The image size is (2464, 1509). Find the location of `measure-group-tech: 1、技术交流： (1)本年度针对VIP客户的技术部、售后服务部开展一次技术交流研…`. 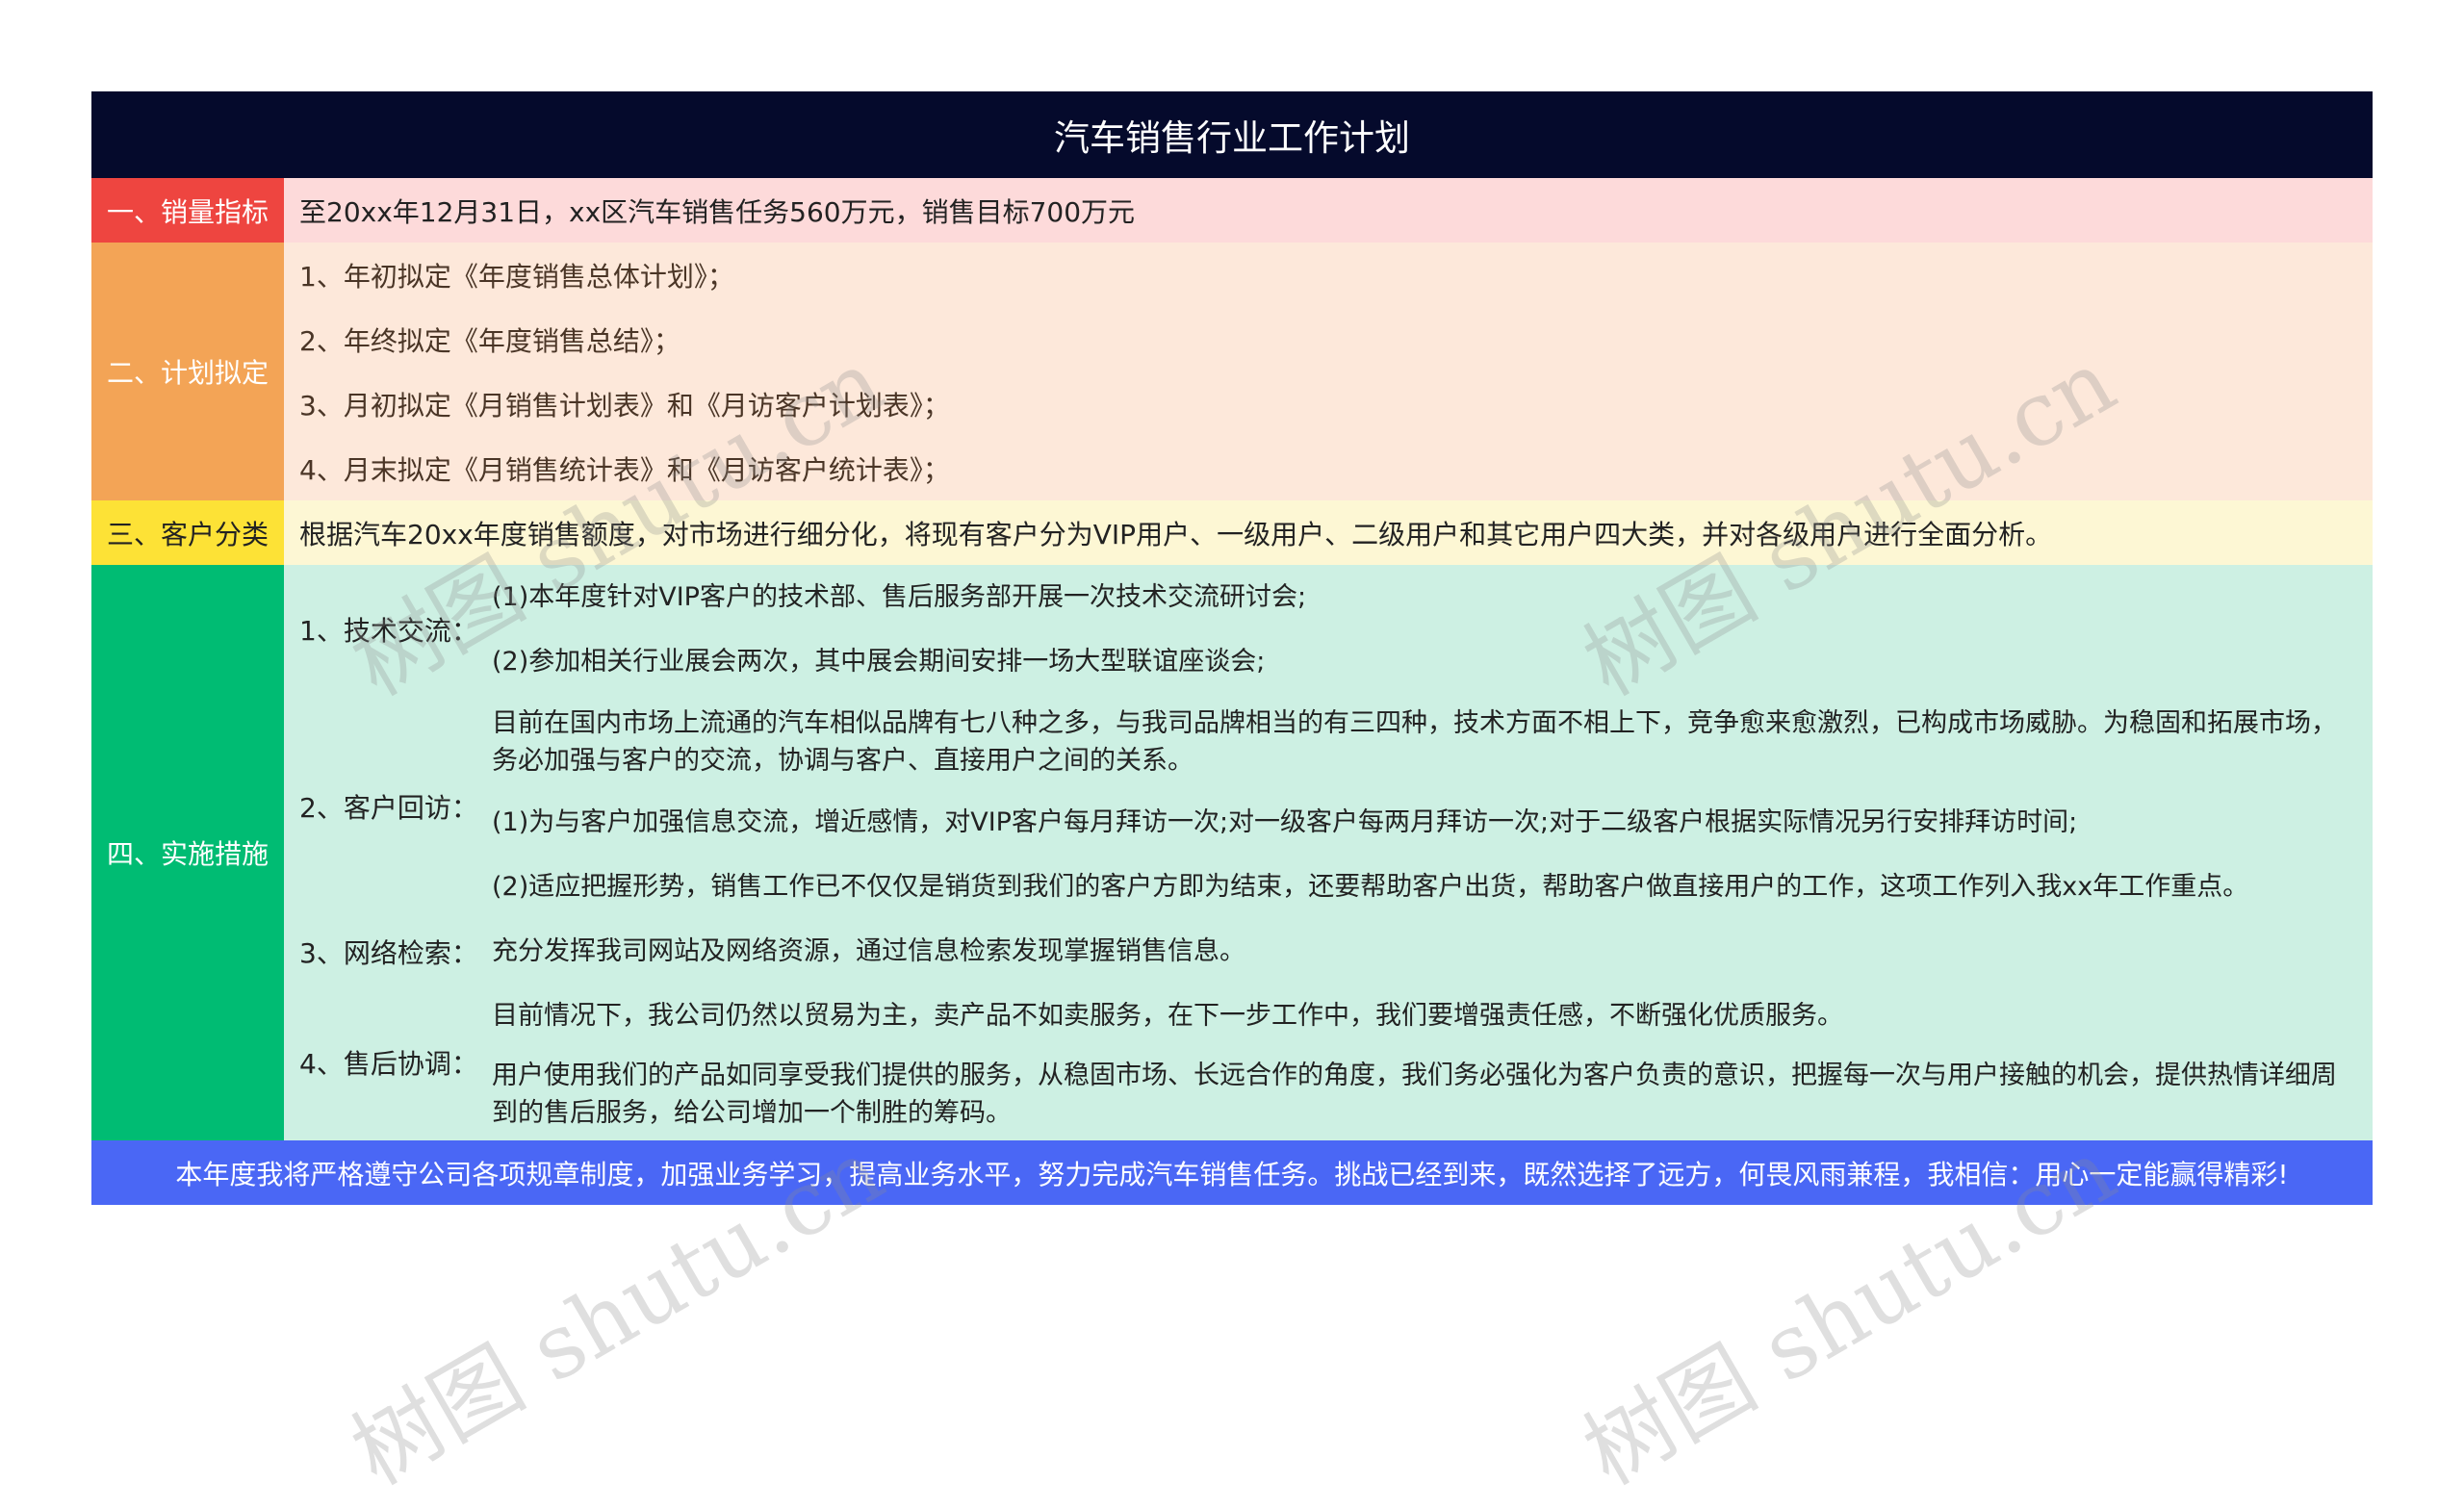

measure-group-tech: 1、技术交流： (1)本年度针对VIP客户的技术部、售后服务部开展一次技术交流研… is located at coordinates (1328, 629).